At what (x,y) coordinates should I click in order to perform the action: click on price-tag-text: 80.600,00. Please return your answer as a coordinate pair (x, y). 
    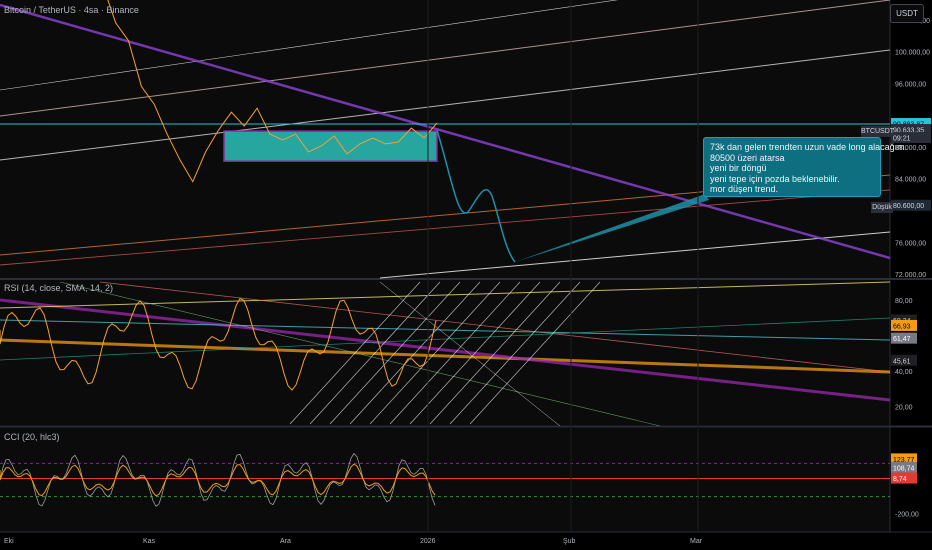
    Looking at the image, I should click on (908, 206).